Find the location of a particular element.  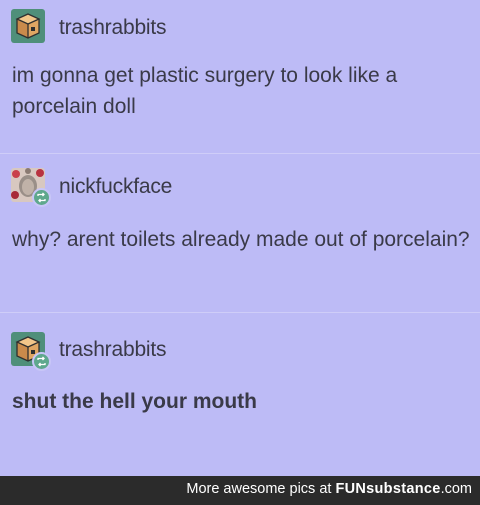

photo-avatar-icon is located at coordinates (31, 187).